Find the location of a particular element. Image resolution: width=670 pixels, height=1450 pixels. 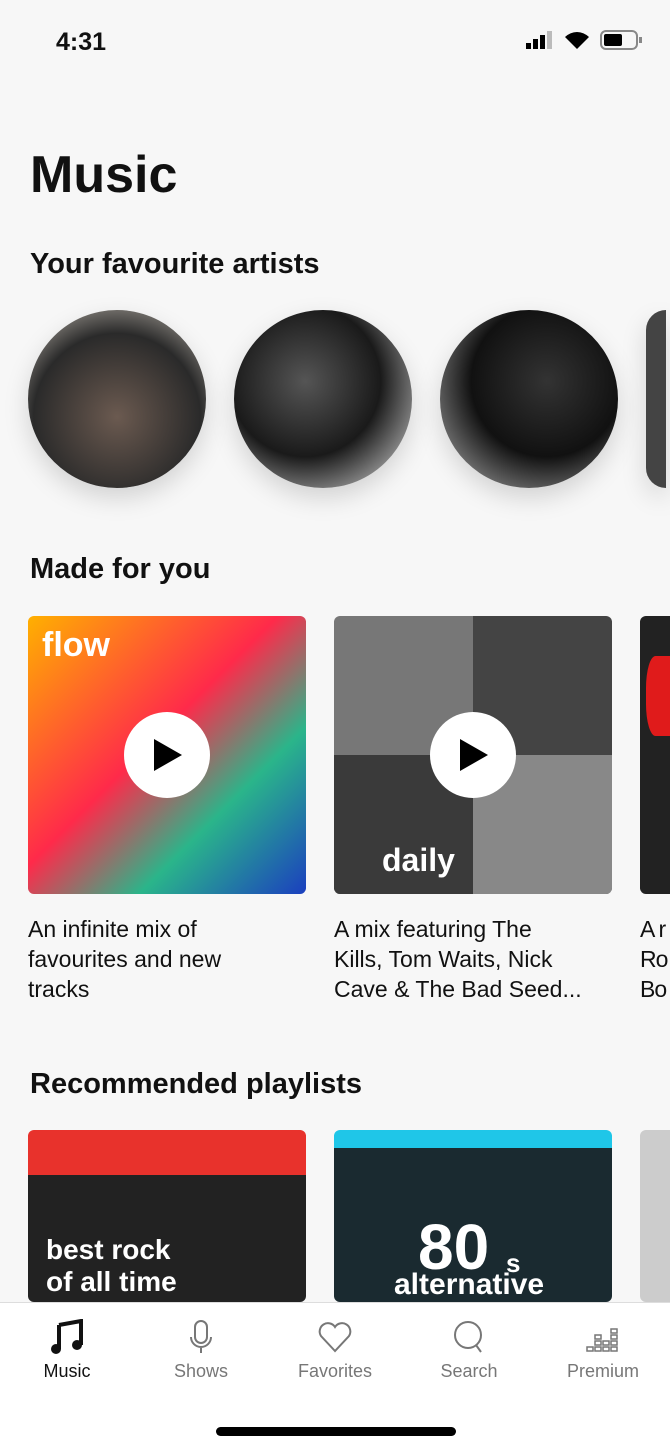

tab-search: Search is located at coordinates (469, 1350).